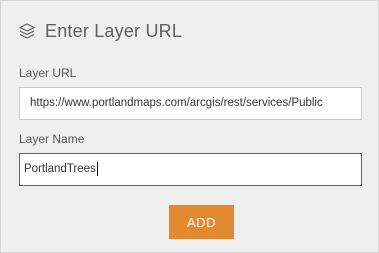 Image resolution: width=379 pixels, height=253 pixels. Describe the element at coordinates (27, 31) in the screenshot. I see `layers-icon` at that location.